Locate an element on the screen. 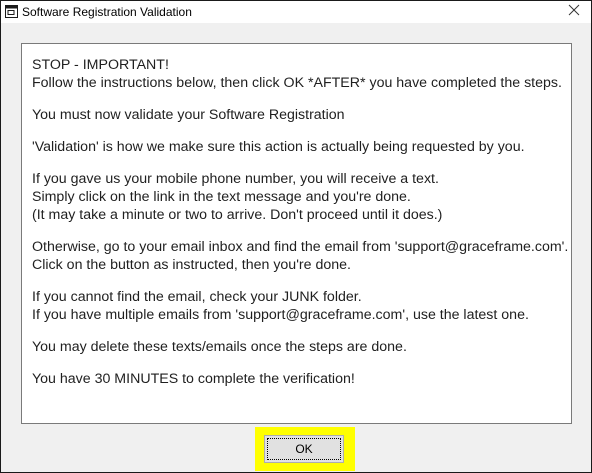 This screenshot has width=592, height=473. message-line: STOP - IMPORTANT! is located at coordinates (100, 65).